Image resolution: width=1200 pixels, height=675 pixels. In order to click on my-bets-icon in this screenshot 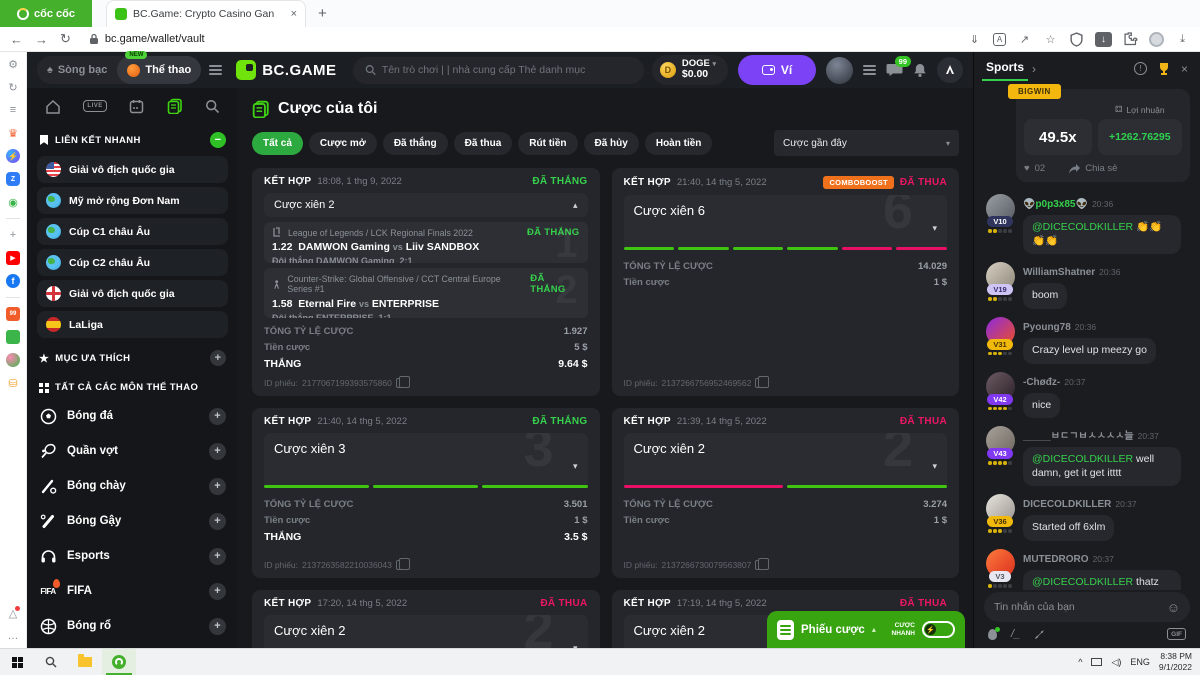, I will do `click(175, 106)`.